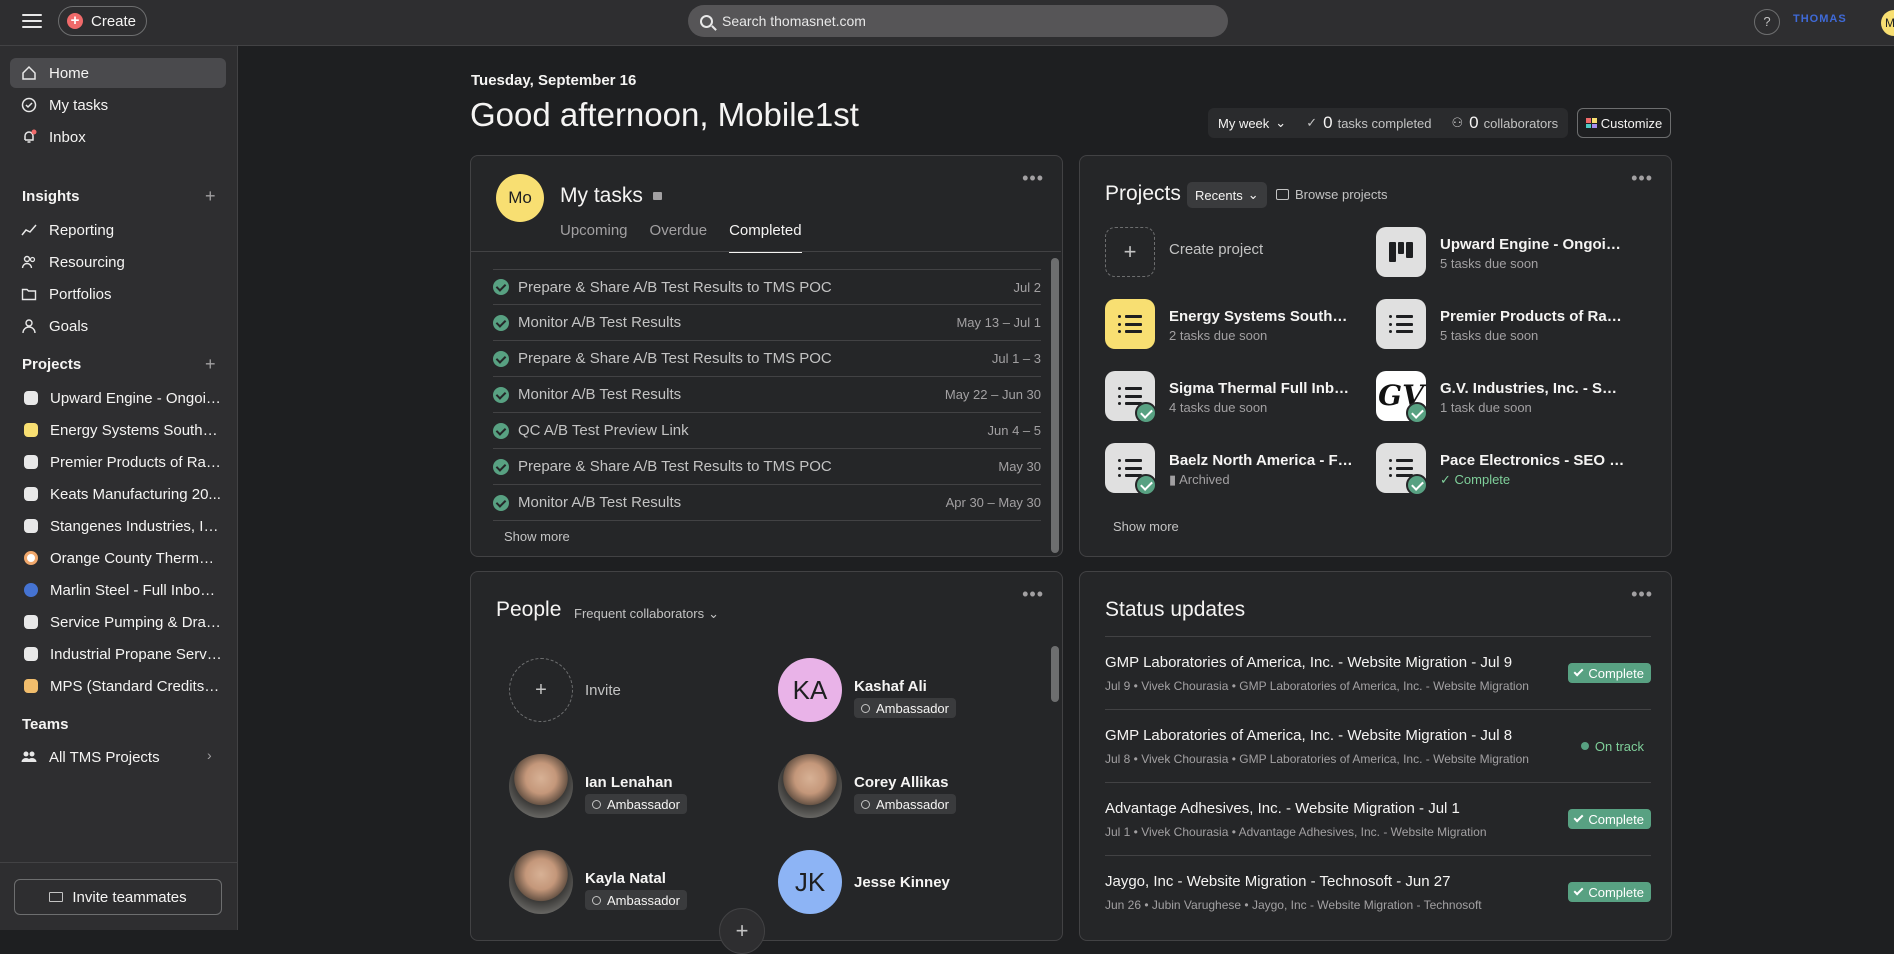 This screenshot has width=1894, height=954. Describe the element at coordinates (767, 395) in the screenshot. I see `task-row: Monitor A/B Test Results May 22 – Jun 30` at that location.